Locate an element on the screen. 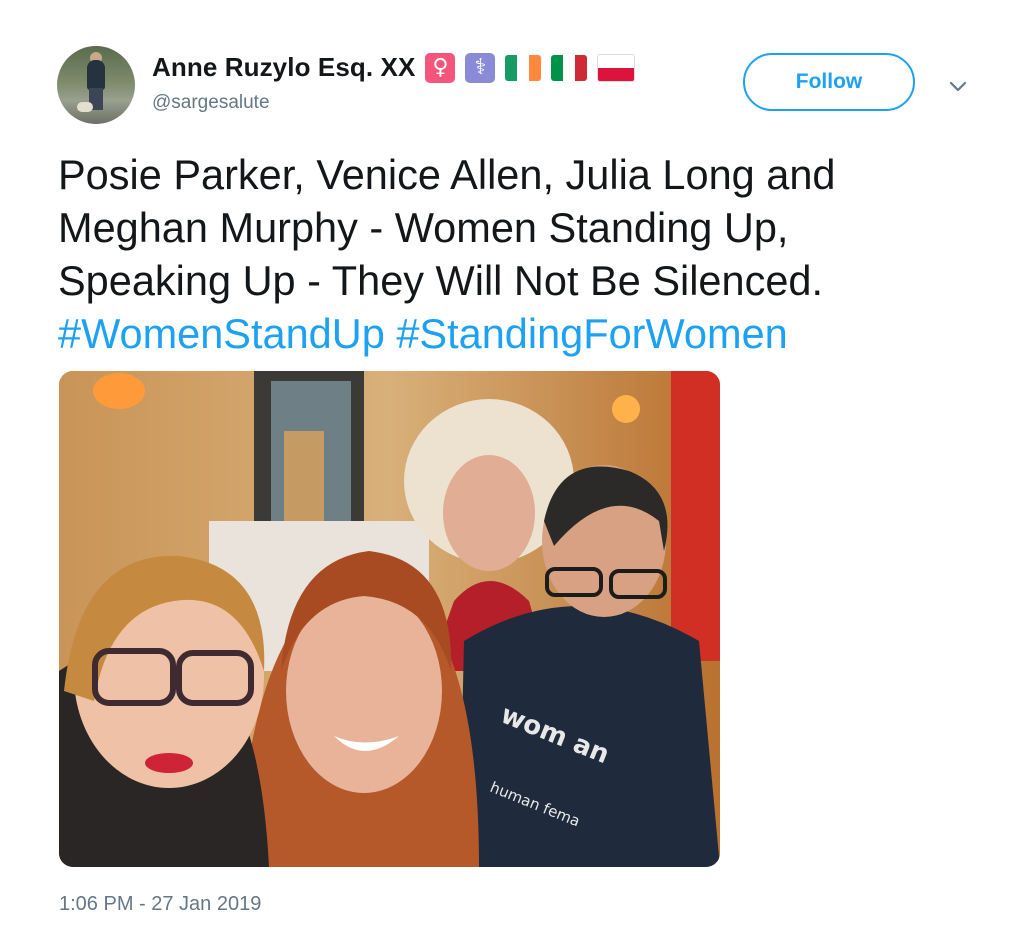 The height and width of the screenshot is (931, 1024). follow-button: Follow is located at coordinates (829, 82).